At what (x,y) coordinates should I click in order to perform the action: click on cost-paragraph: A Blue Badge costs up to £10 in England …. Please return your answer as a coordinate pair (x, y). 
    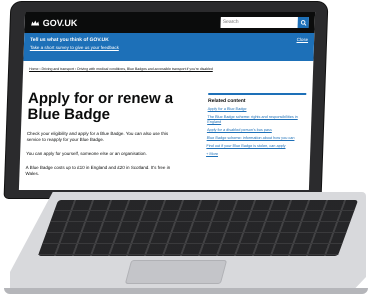
    Looking at the image, I should click on (98, 170).